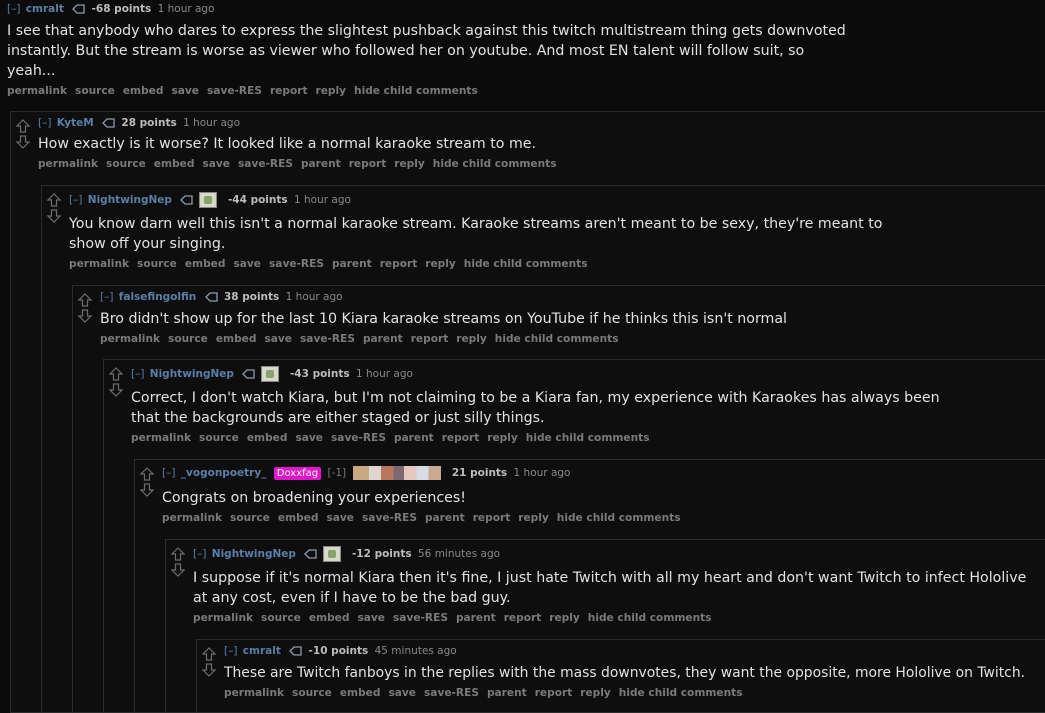 The width and height of the screenshot is (1045, 713). What do you see at coordinates (157, 297) in the screenshot?
I see `comment-author: falsefingolfin` at bounding box center [157, 297].